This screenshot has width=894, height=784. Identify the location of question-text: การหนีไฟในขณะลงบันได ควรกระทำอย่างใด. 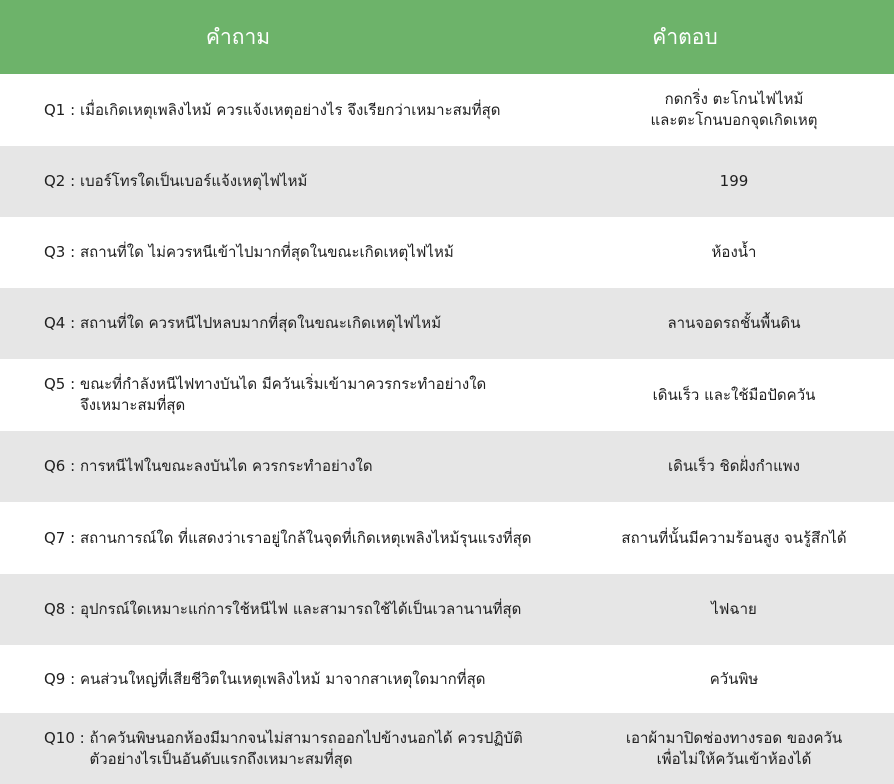
(226, 466).